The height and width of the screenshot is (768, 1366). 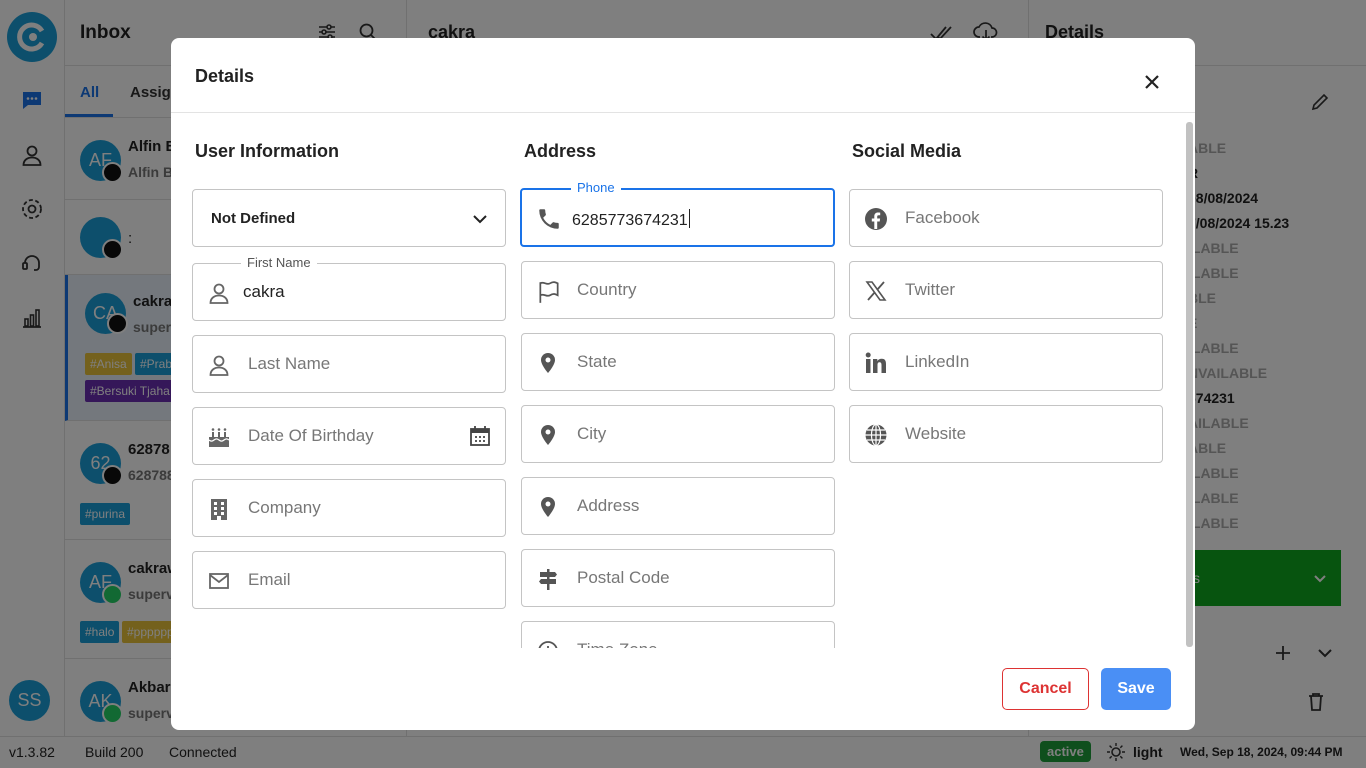 I want to click on last-name-placeholder: Last Name, so click(x=289, y=363).